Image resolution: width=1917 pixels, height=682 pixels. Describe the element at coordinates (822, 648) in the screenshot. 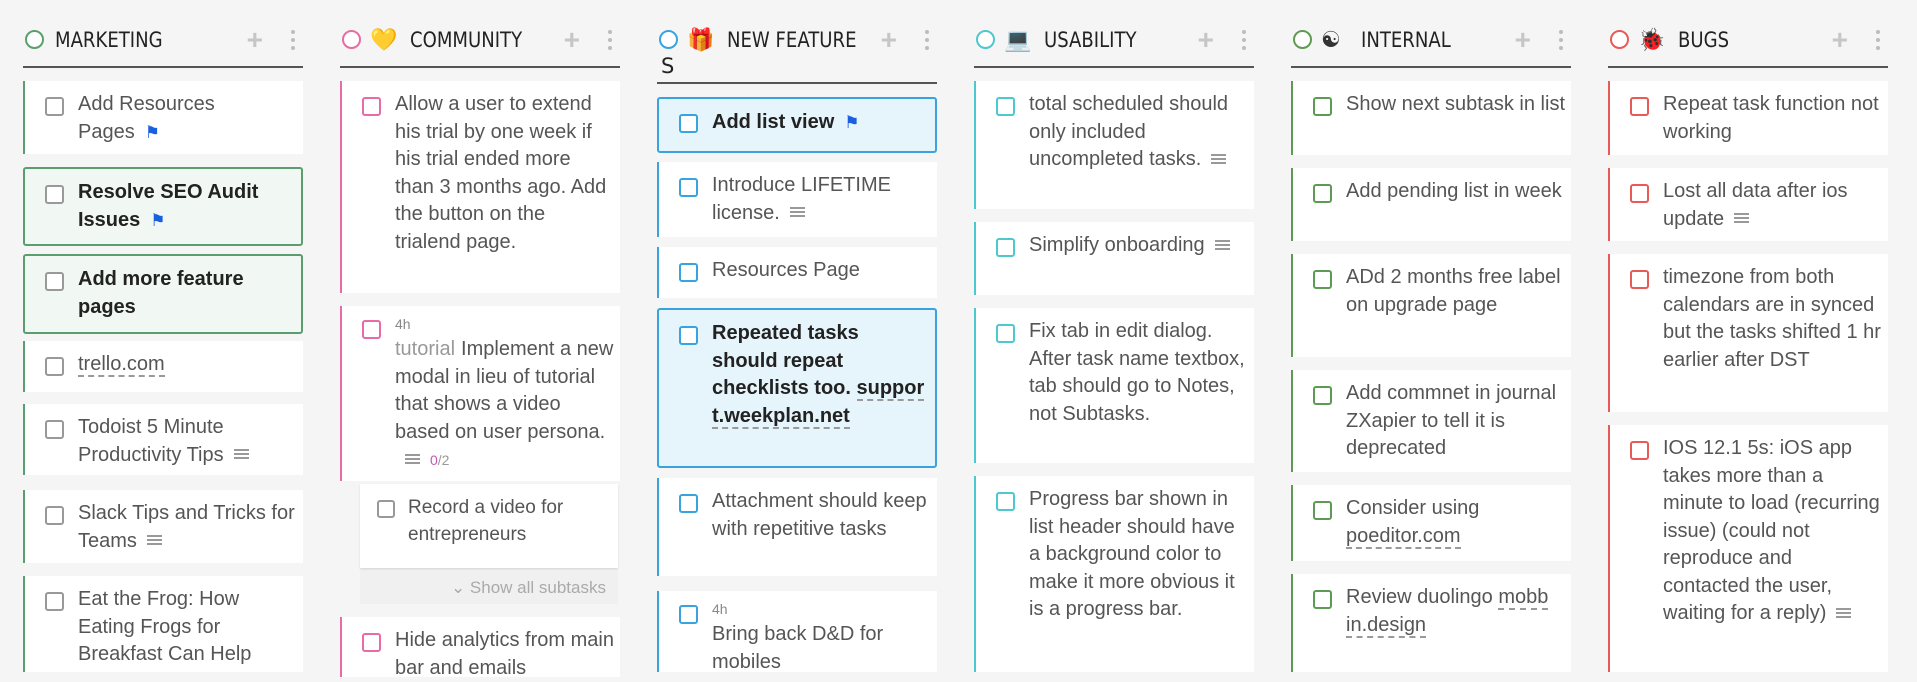

I see `task-text: Bring back D&D for mobiles` at that location.